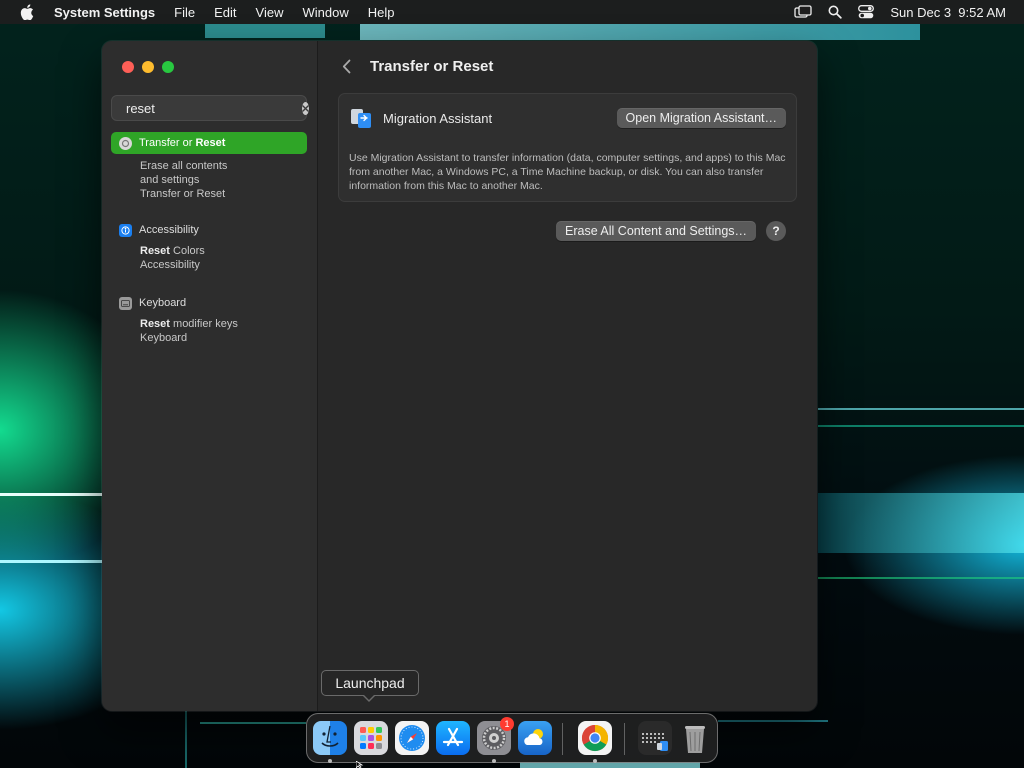 This screenshot has width=1024, height=768. I want to click on back-button, so click(346, 66).